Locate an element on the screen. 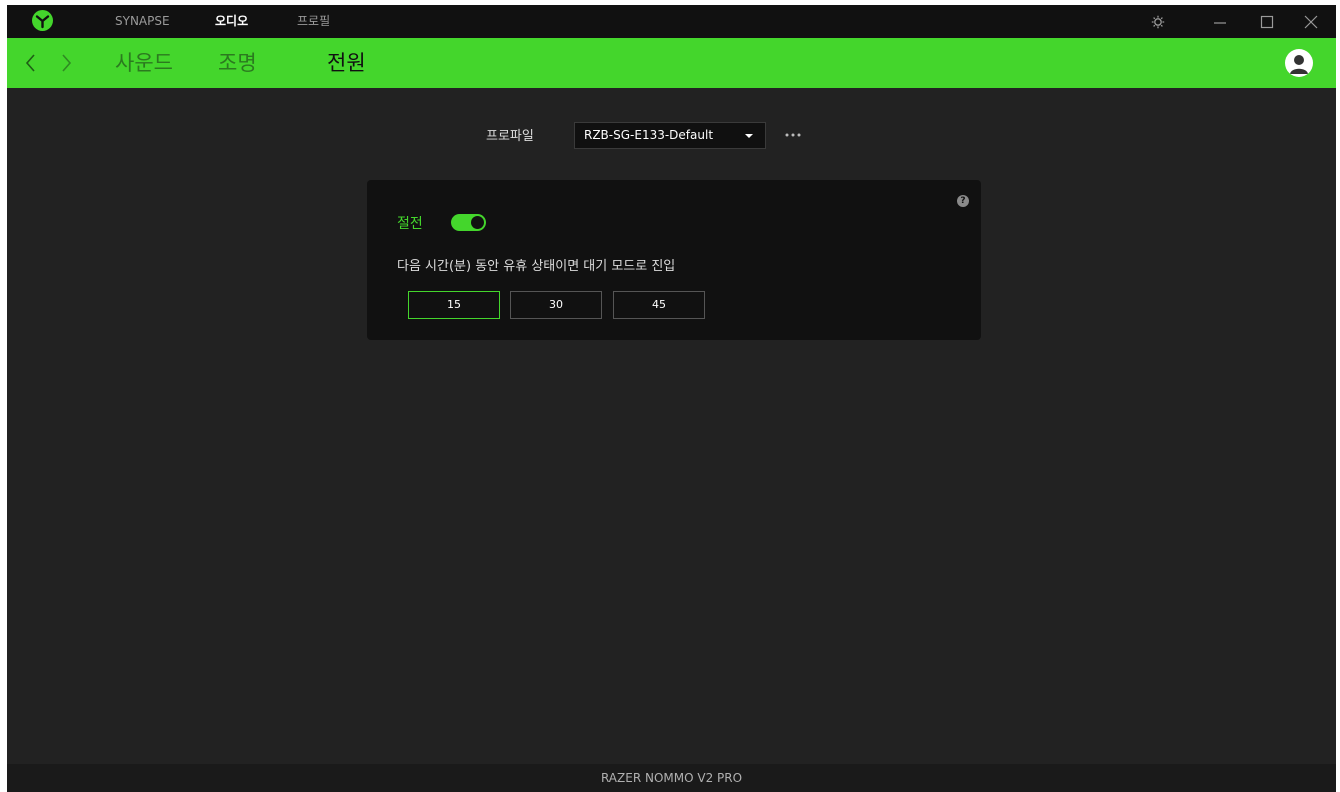 The height and width of the screenshot is (792, 1340). settings-gear-icon is located at coordinates (1158, 21).